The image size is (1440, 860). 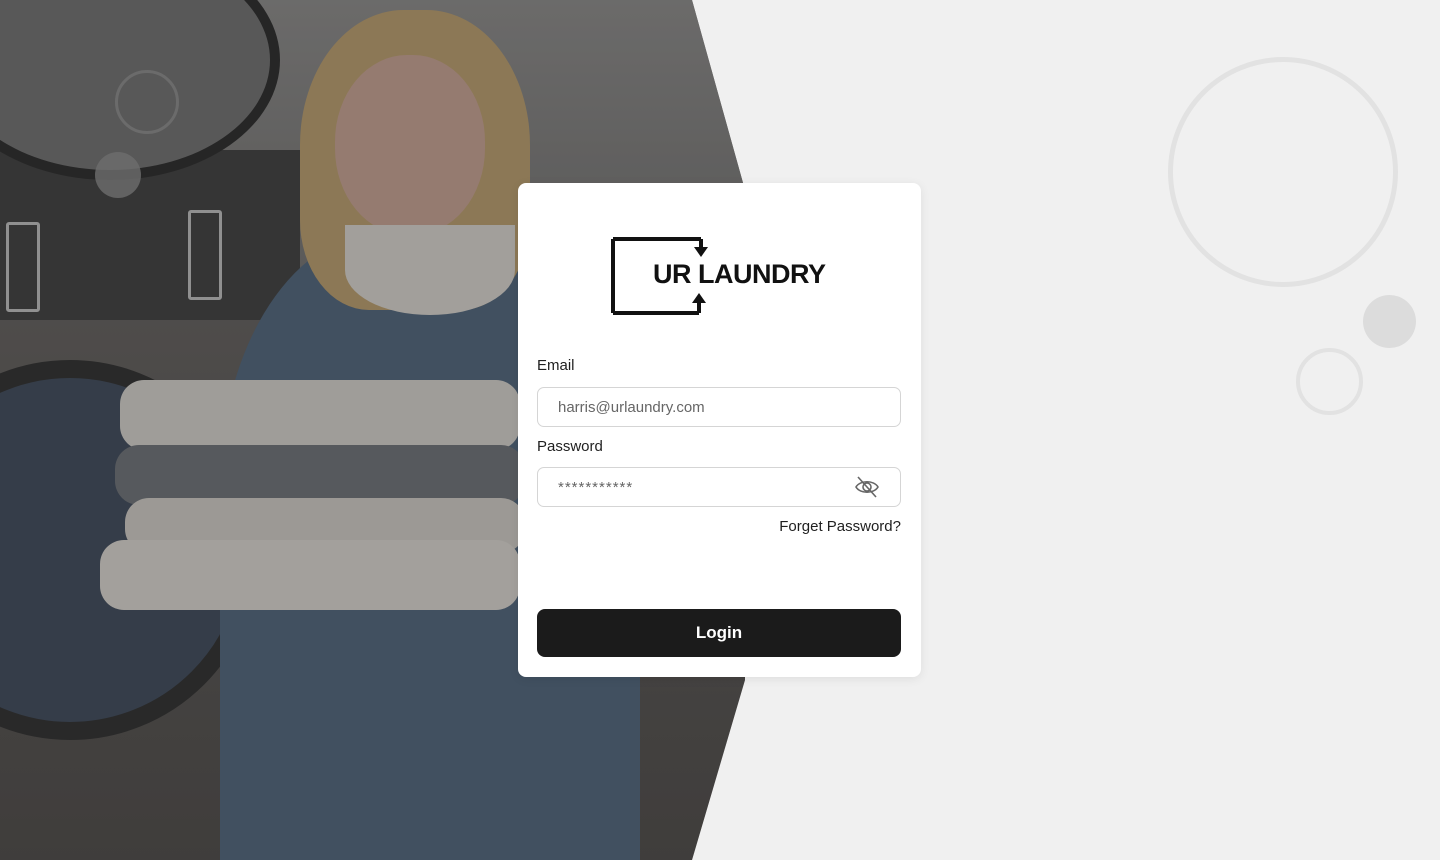 I want to click on password-field, so click(x=719, y=487).